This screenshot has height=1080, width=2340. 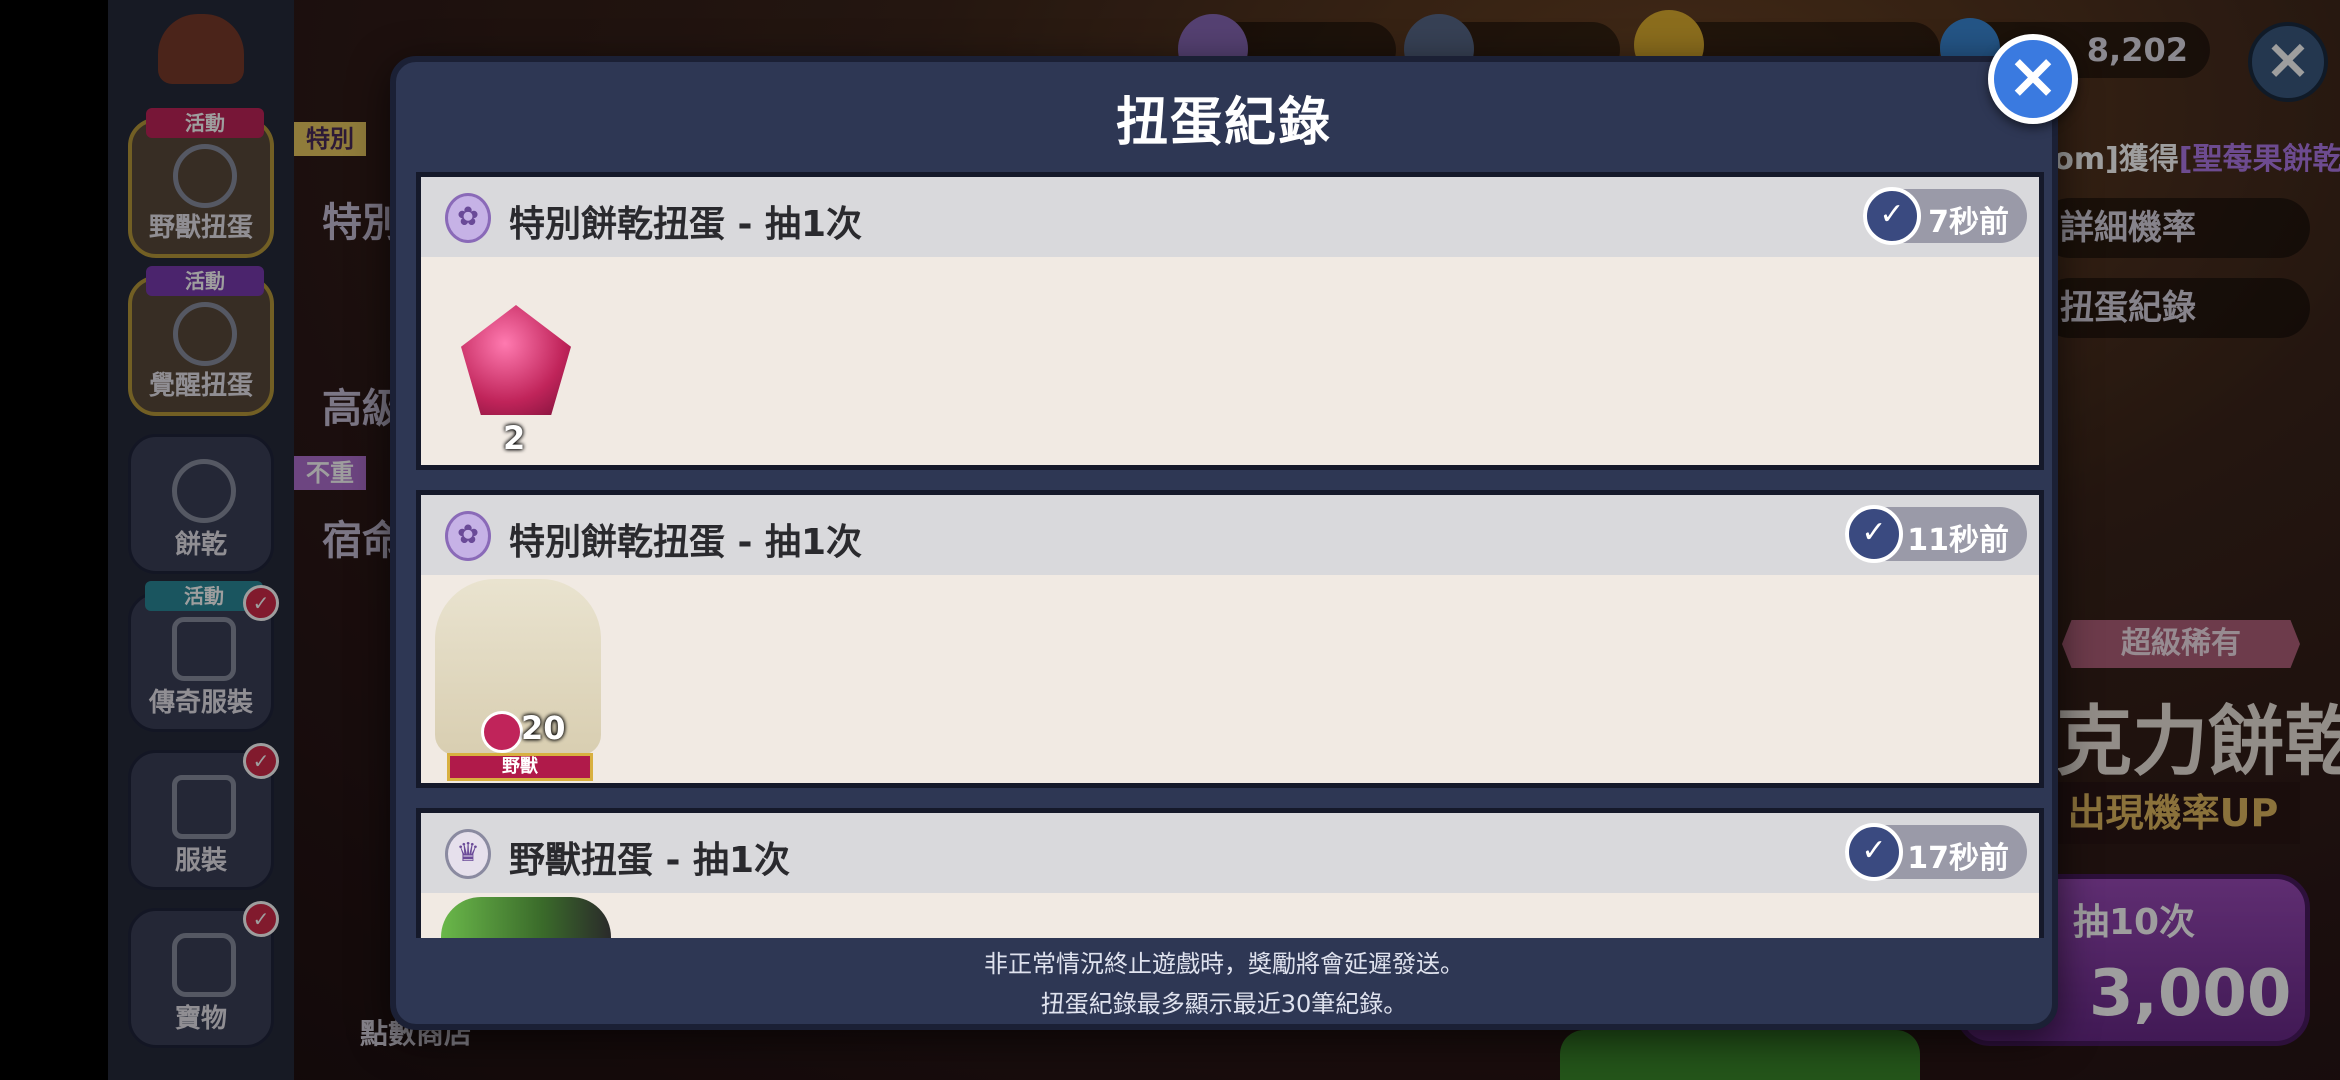 What do you see at coordinates (1223, 123) in the screenshot?
I see `modal-title: 扭蛋紀錄` at bounding box center [1223, 123].